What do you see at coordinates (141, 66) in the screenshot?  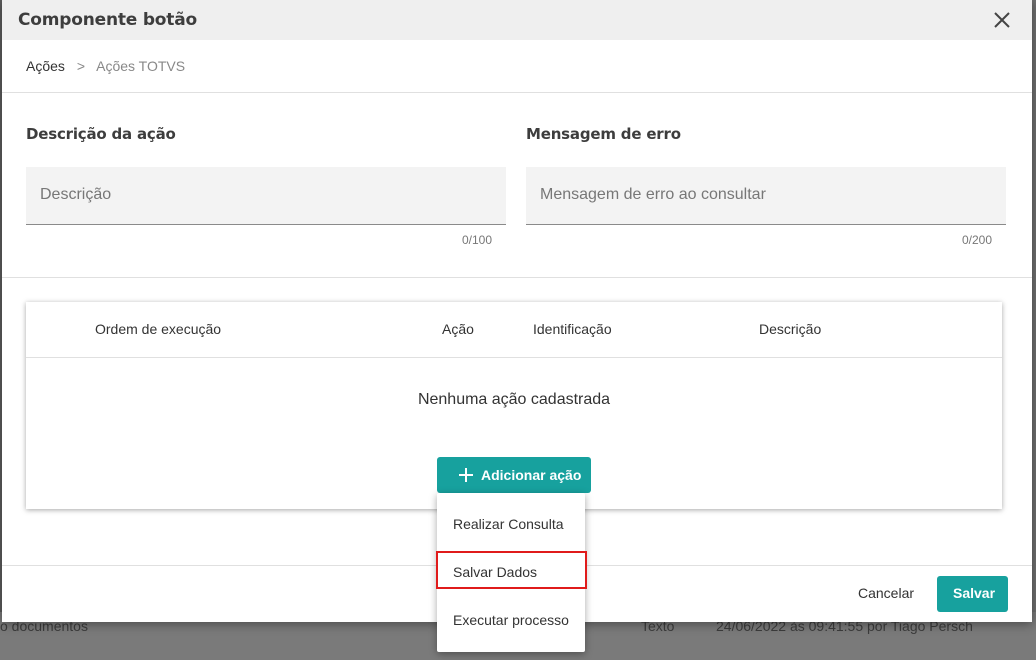 I see `breadcrumb-item-totvs-actions: Ações TOTVS` at bounding box center [141, 66].